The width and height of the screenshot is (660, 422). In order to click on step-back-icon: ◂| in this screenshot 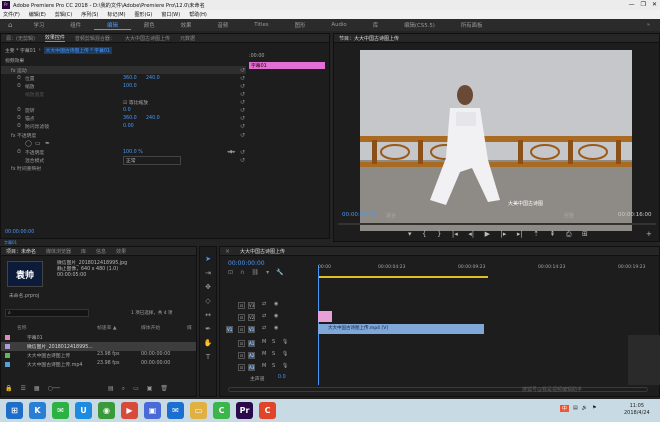, I will do `click(471, 234)`.